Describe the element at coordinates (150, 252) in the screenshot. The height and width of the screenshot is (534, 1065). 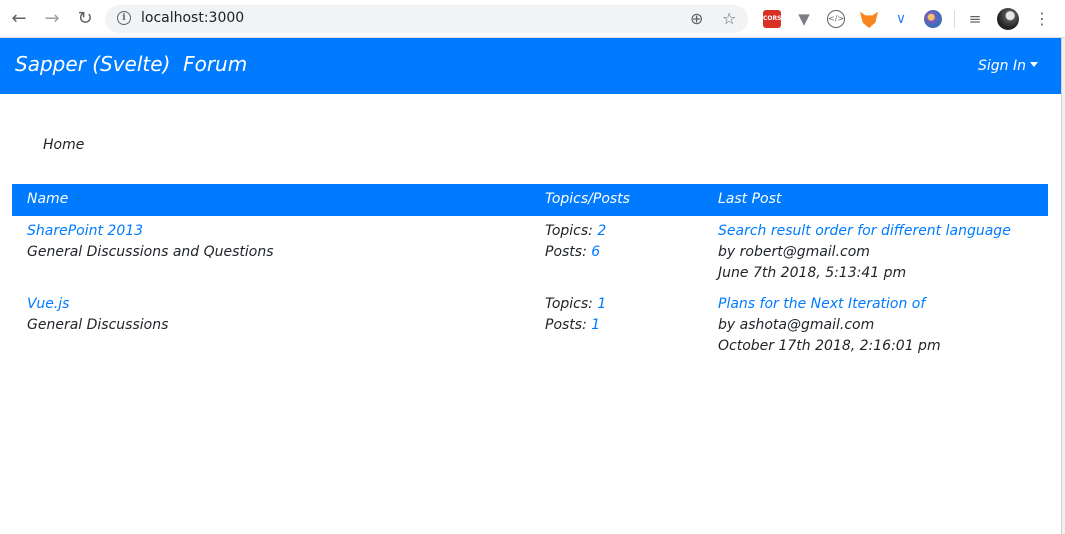
I see `forum-description: General Discussions and Questions` at that location.